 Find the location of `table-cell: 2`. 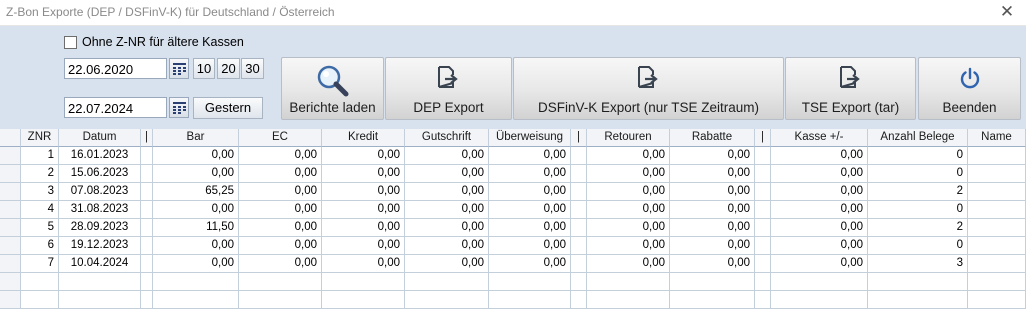

table-cell: 2 is located at coordinates (918, 228).